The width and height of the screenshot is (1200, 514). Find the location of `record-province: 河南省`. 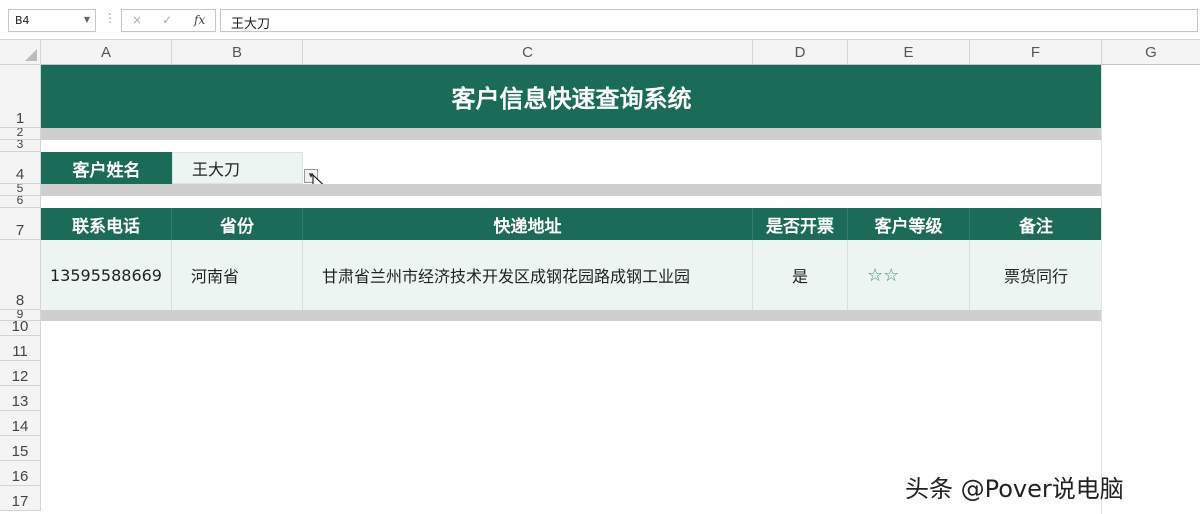

record-province: 河南省 is located at coordinates (237, 275).